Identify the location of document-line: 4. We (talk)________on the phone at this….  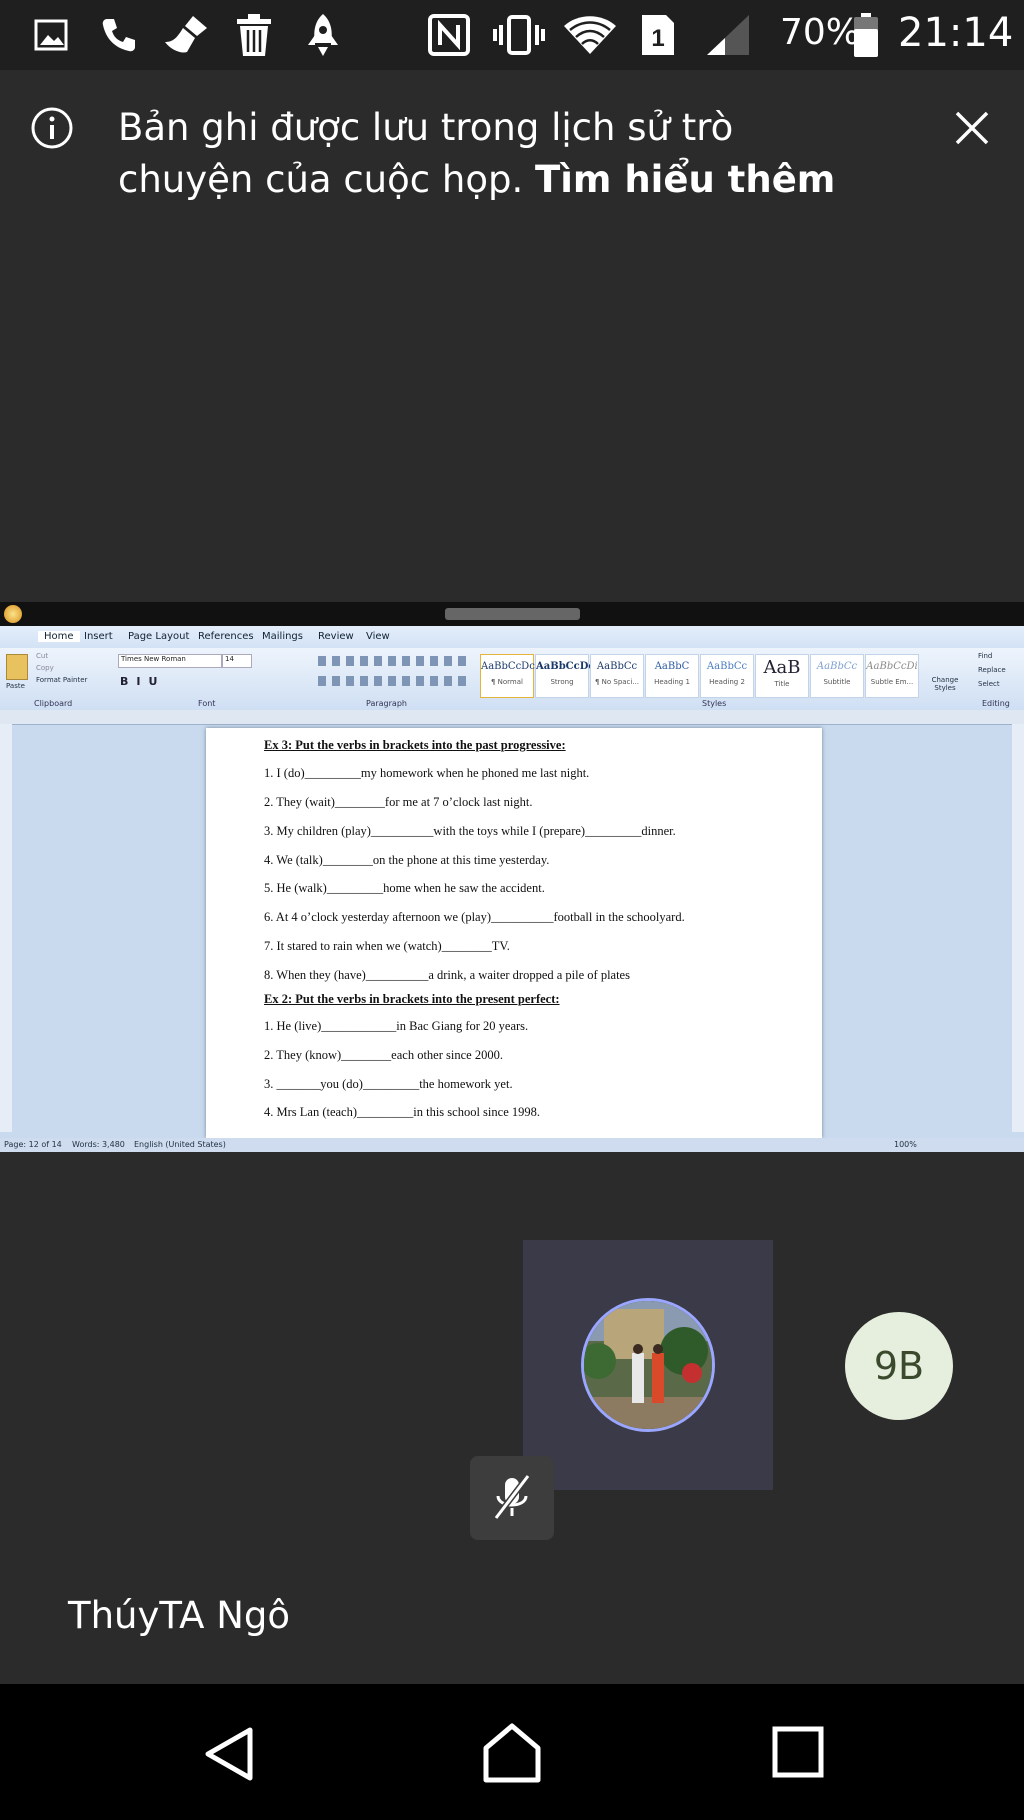
(407, 860).